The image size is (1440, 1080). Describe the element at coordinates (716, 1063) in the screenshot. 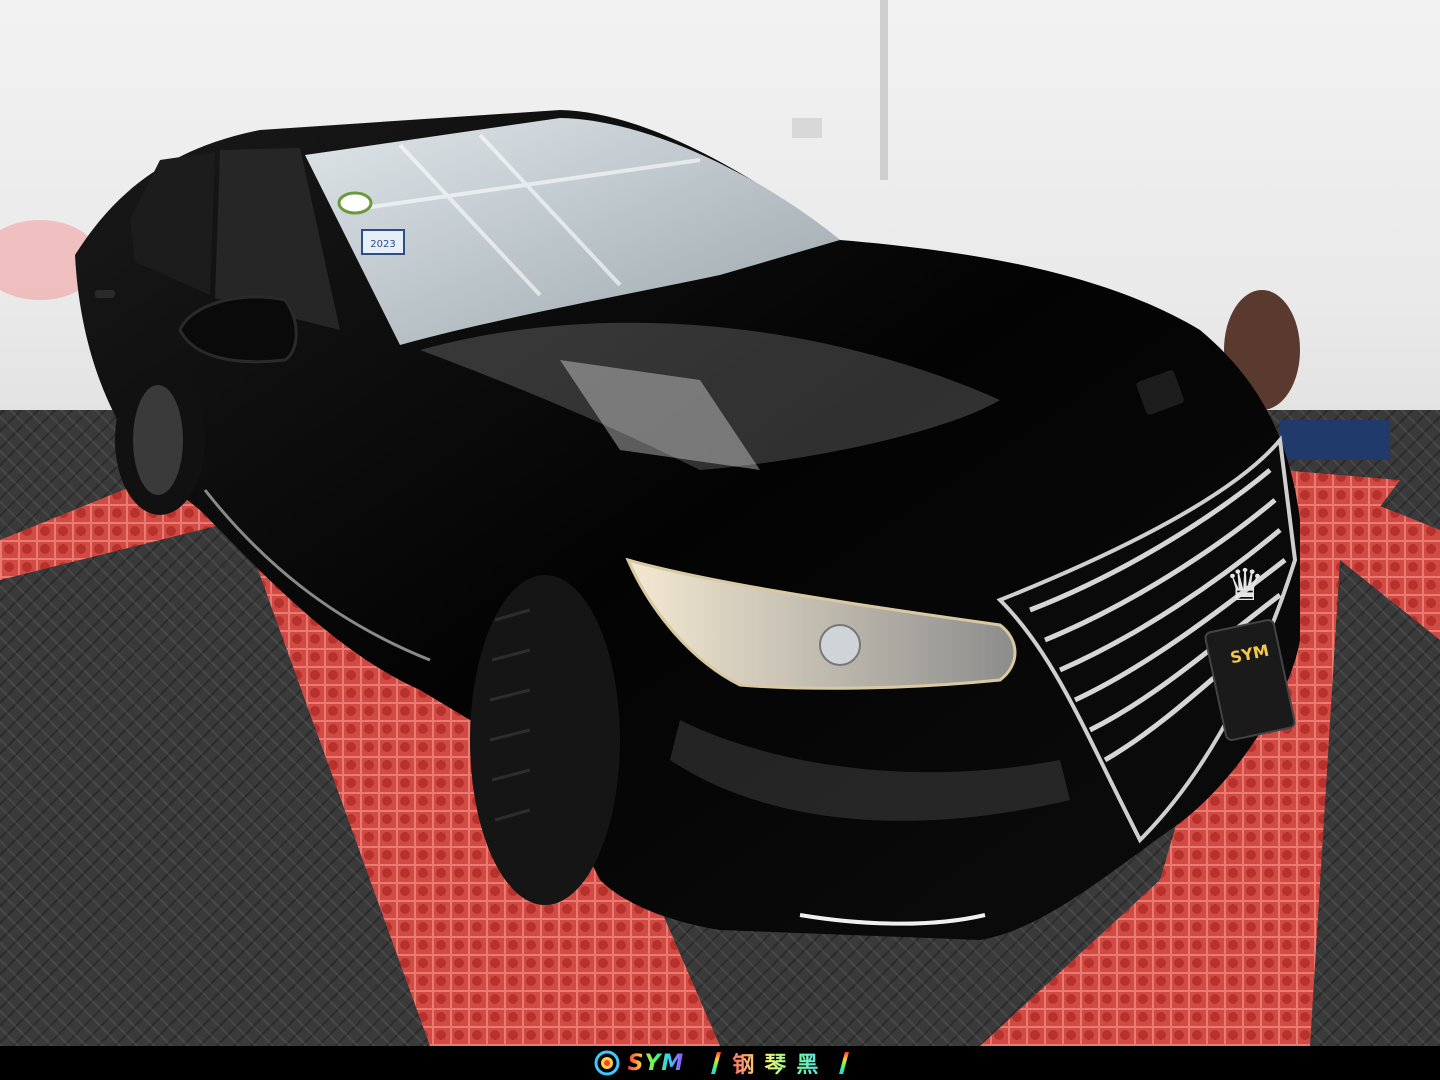

I see `slogan-left-mark` at that location.